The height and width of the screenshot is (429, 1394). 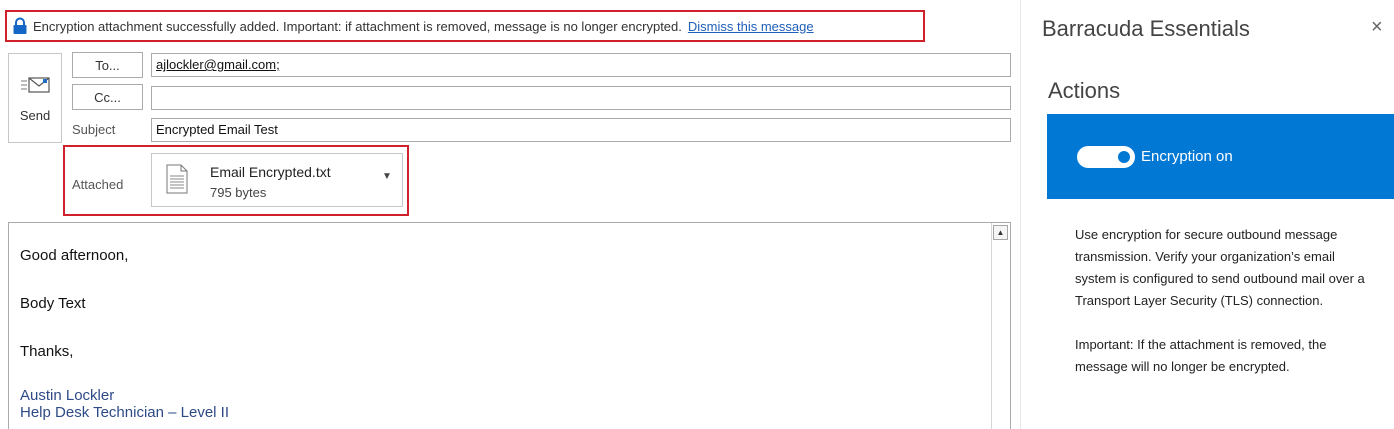 I want to click on lock-icon, so click(x=20, y=25).